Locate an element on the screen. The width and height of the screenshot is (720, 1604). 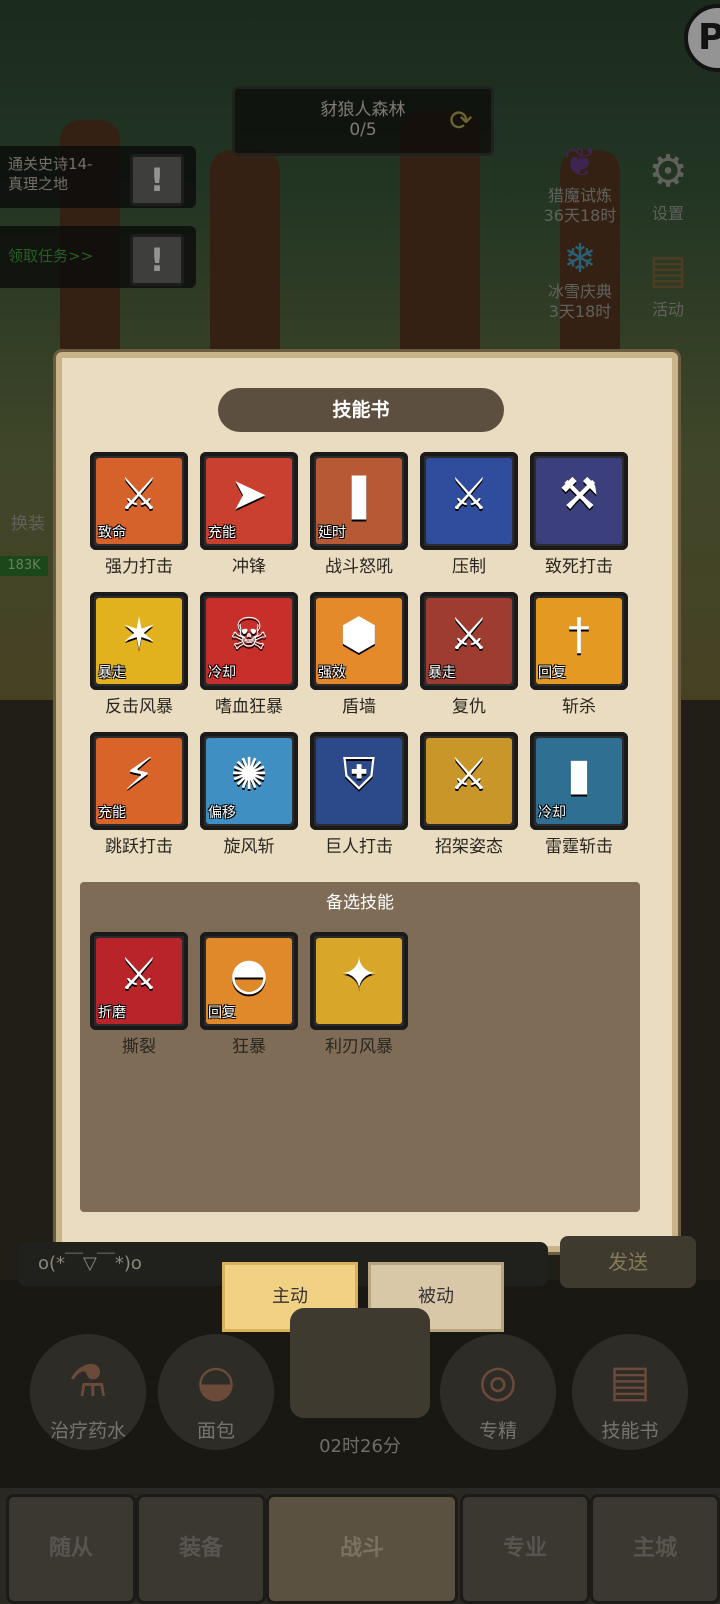
skill-card: ⬢ 强效盾墙 is located at coordinates (359, 654).